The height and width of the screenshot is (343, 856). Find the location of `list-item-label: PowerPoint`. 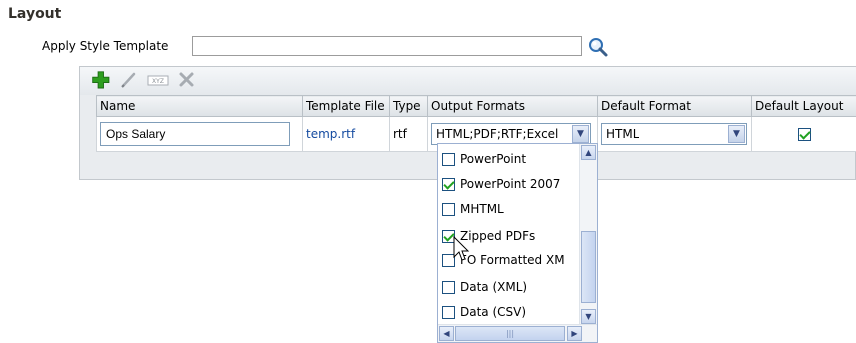

list-item-label: PowerPoint is located at coordinates (493, 159).